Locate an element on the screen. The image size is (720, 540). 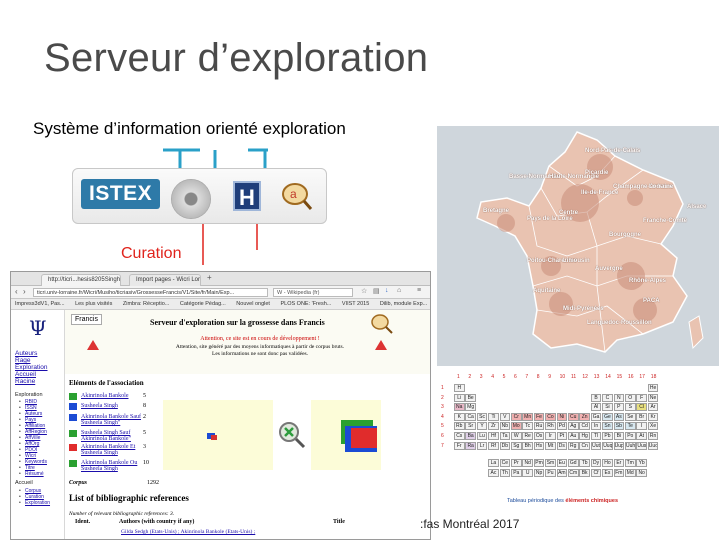
element-cell: S is located at coordinates (630, 407).